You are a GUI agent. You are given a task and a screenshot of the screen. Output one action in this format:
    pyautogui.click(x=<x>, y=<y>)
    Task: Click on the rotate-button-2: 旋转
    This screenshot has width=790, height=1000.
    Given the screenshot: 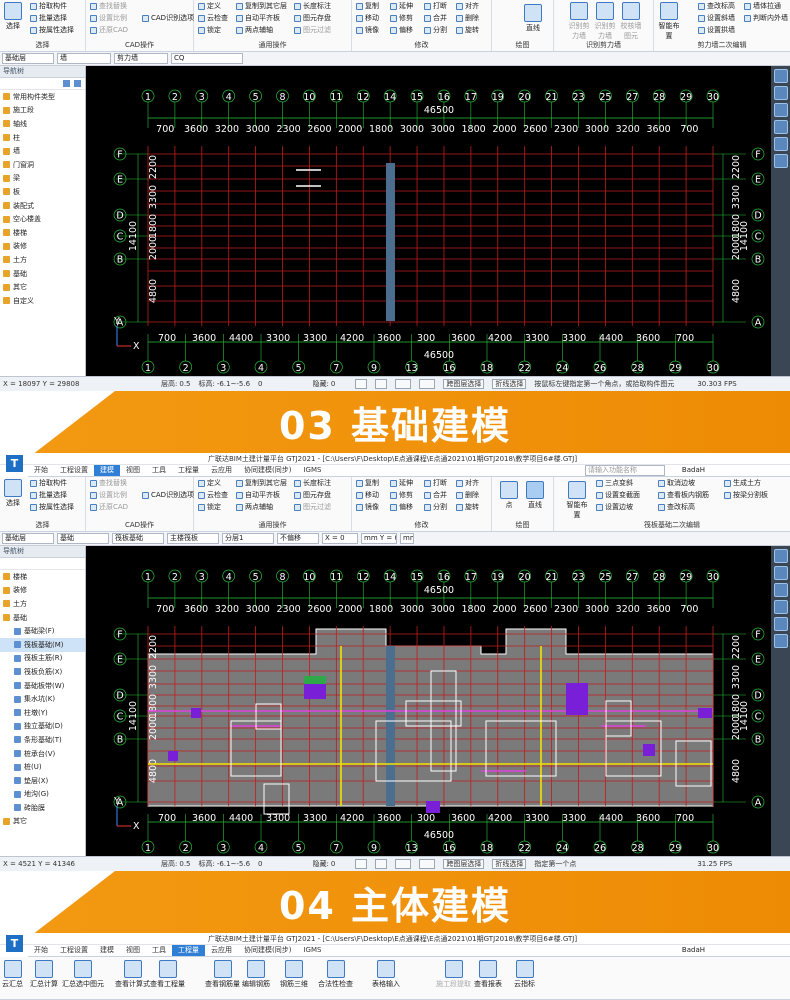 What is the action you would take?
    pyautogui.click(x=467, y=507)
    